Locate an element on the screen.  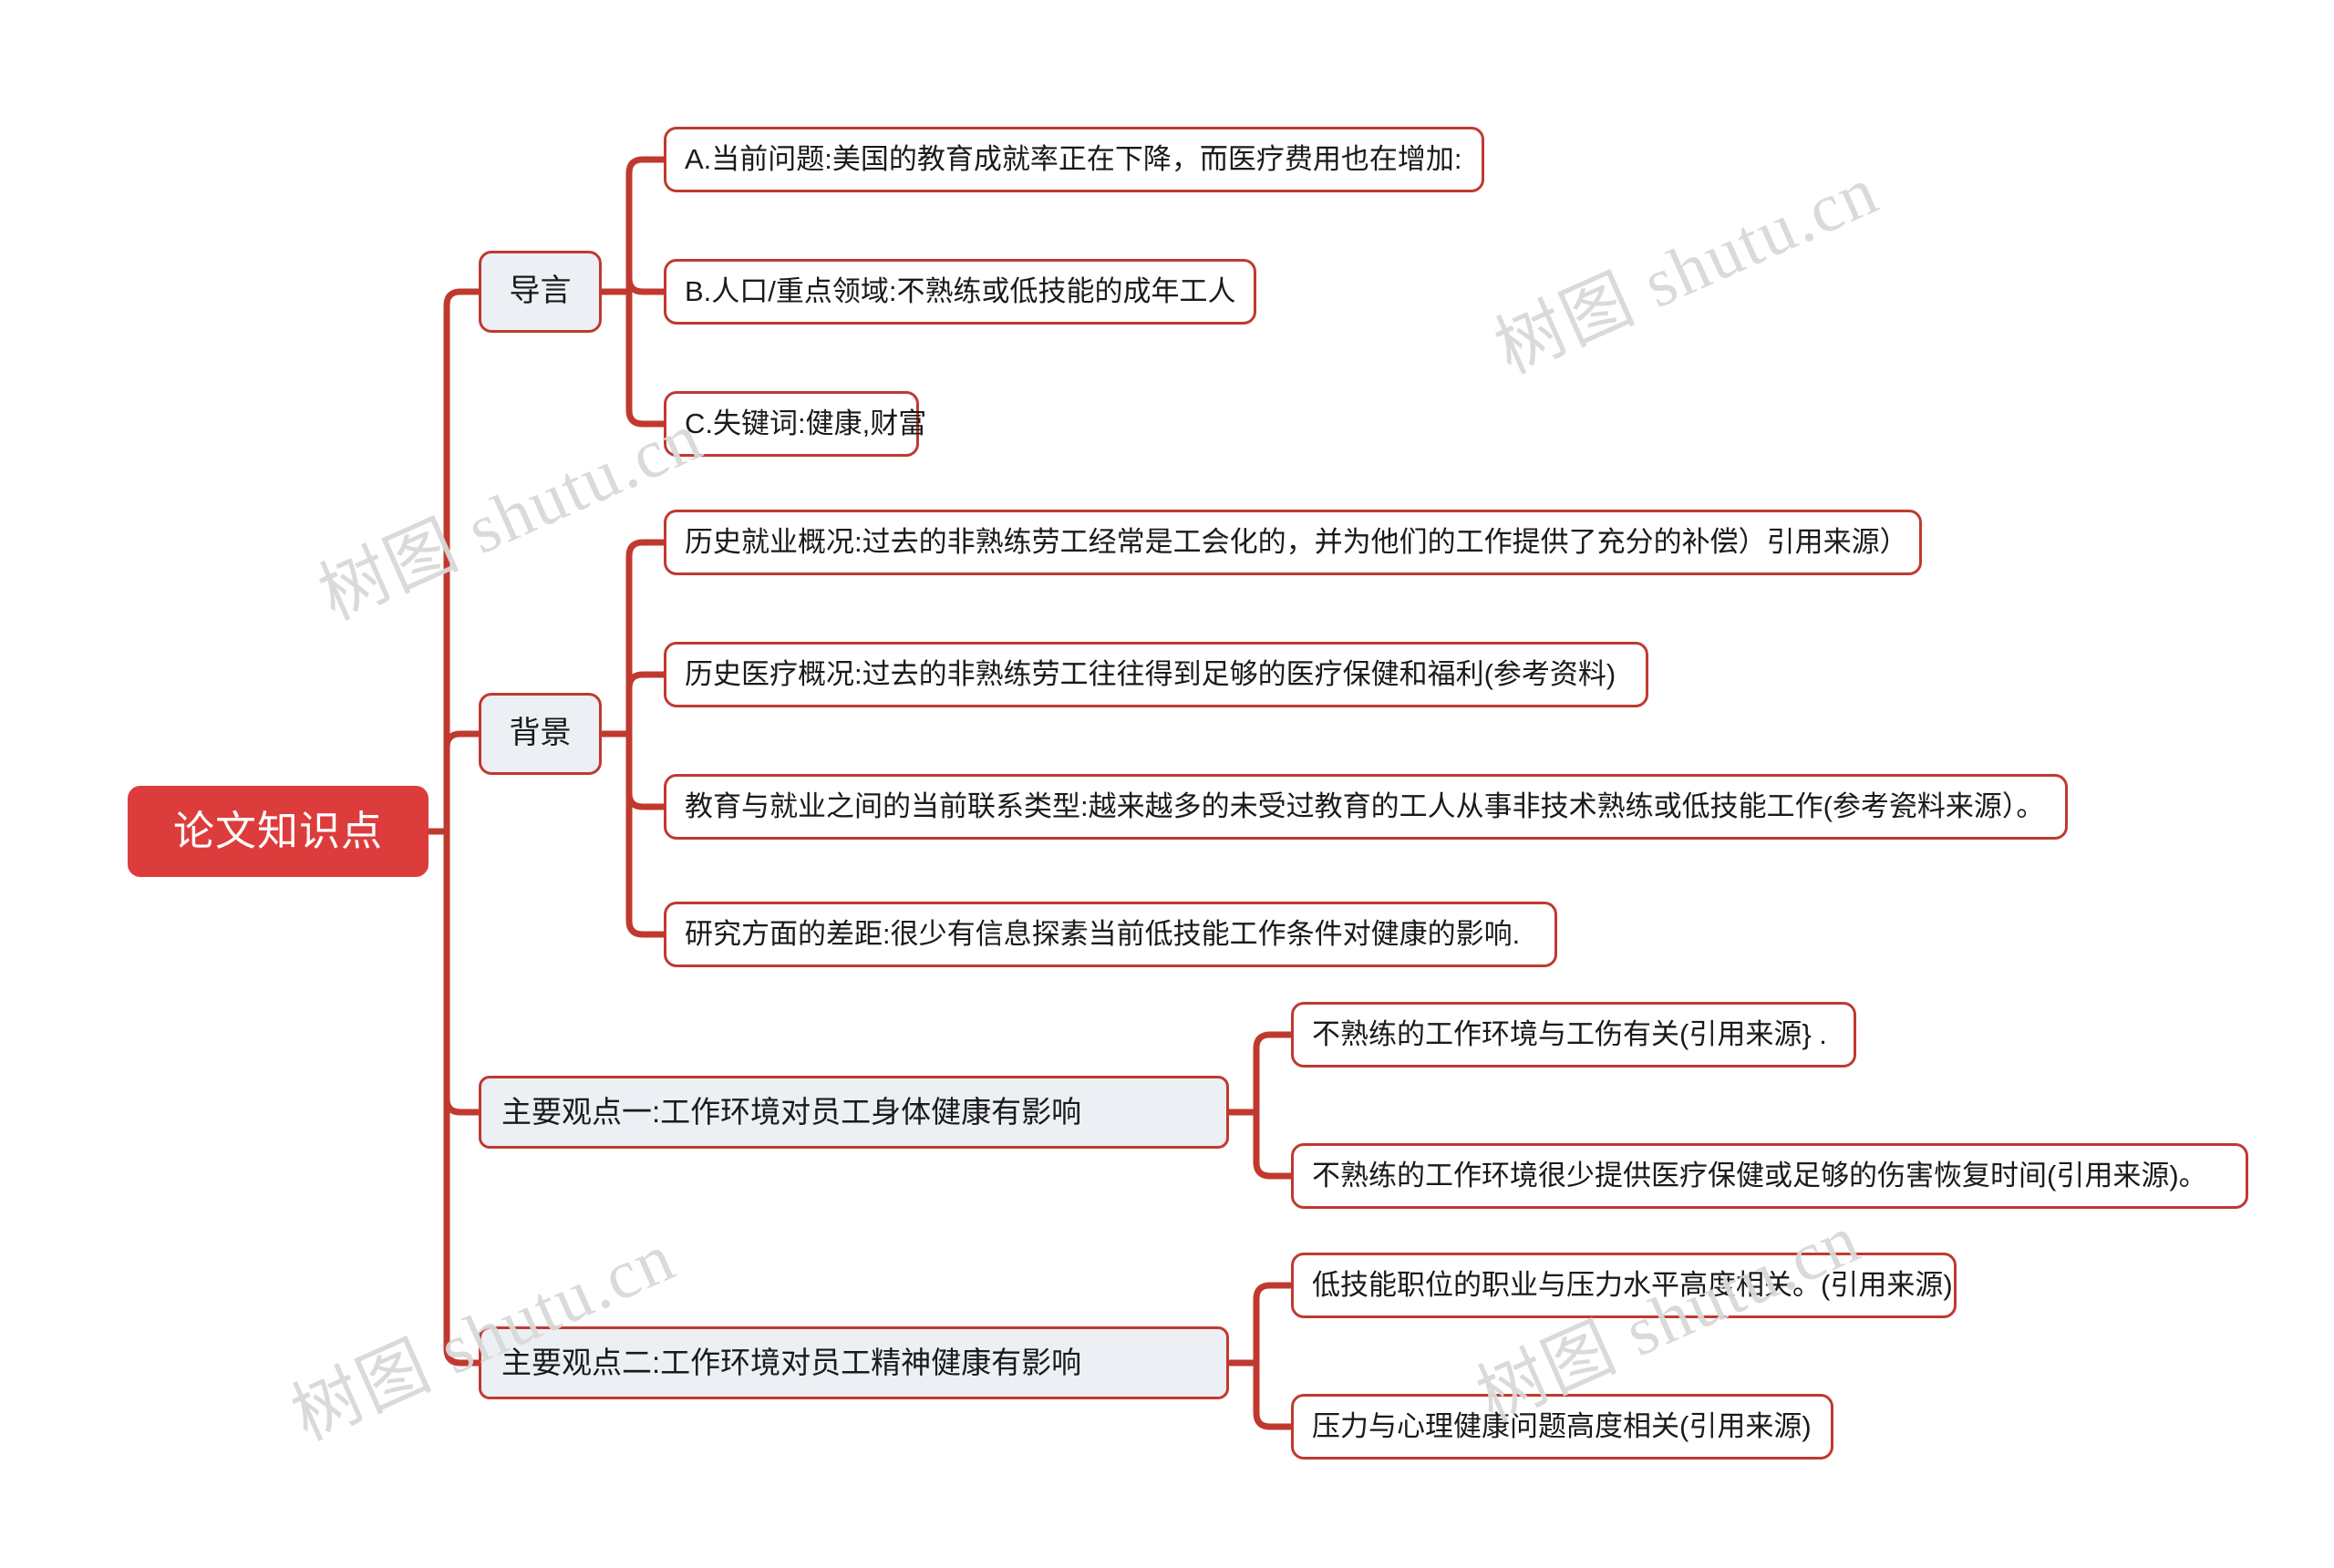
branch-node-label: 导言 is located at coordinates (541, 291).